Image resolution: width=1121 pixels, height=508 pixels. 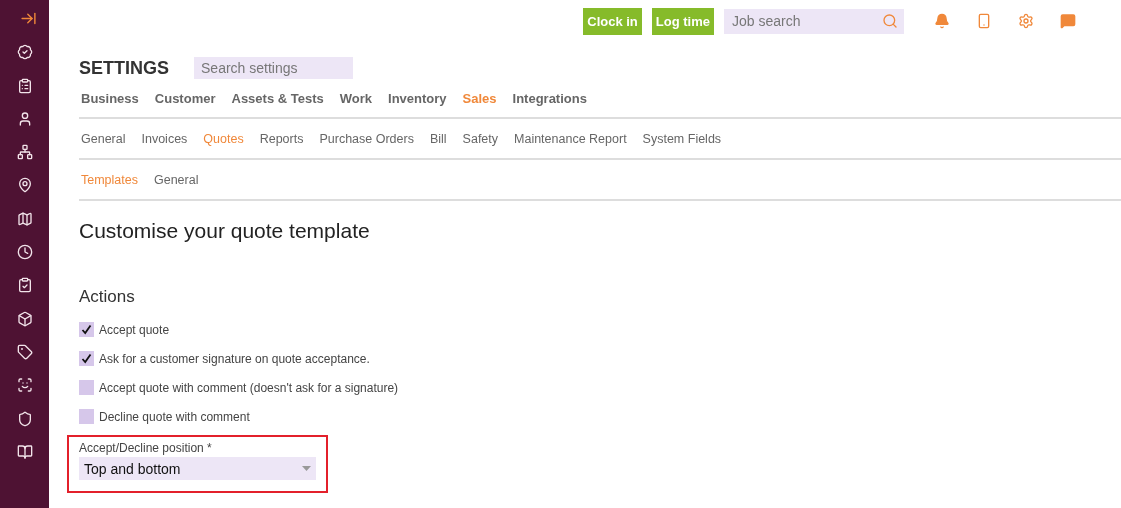 What do you see at coordinates (24, 185) in the screenshot?
I see `map-pin-icon` at bounding box center [24, 185].